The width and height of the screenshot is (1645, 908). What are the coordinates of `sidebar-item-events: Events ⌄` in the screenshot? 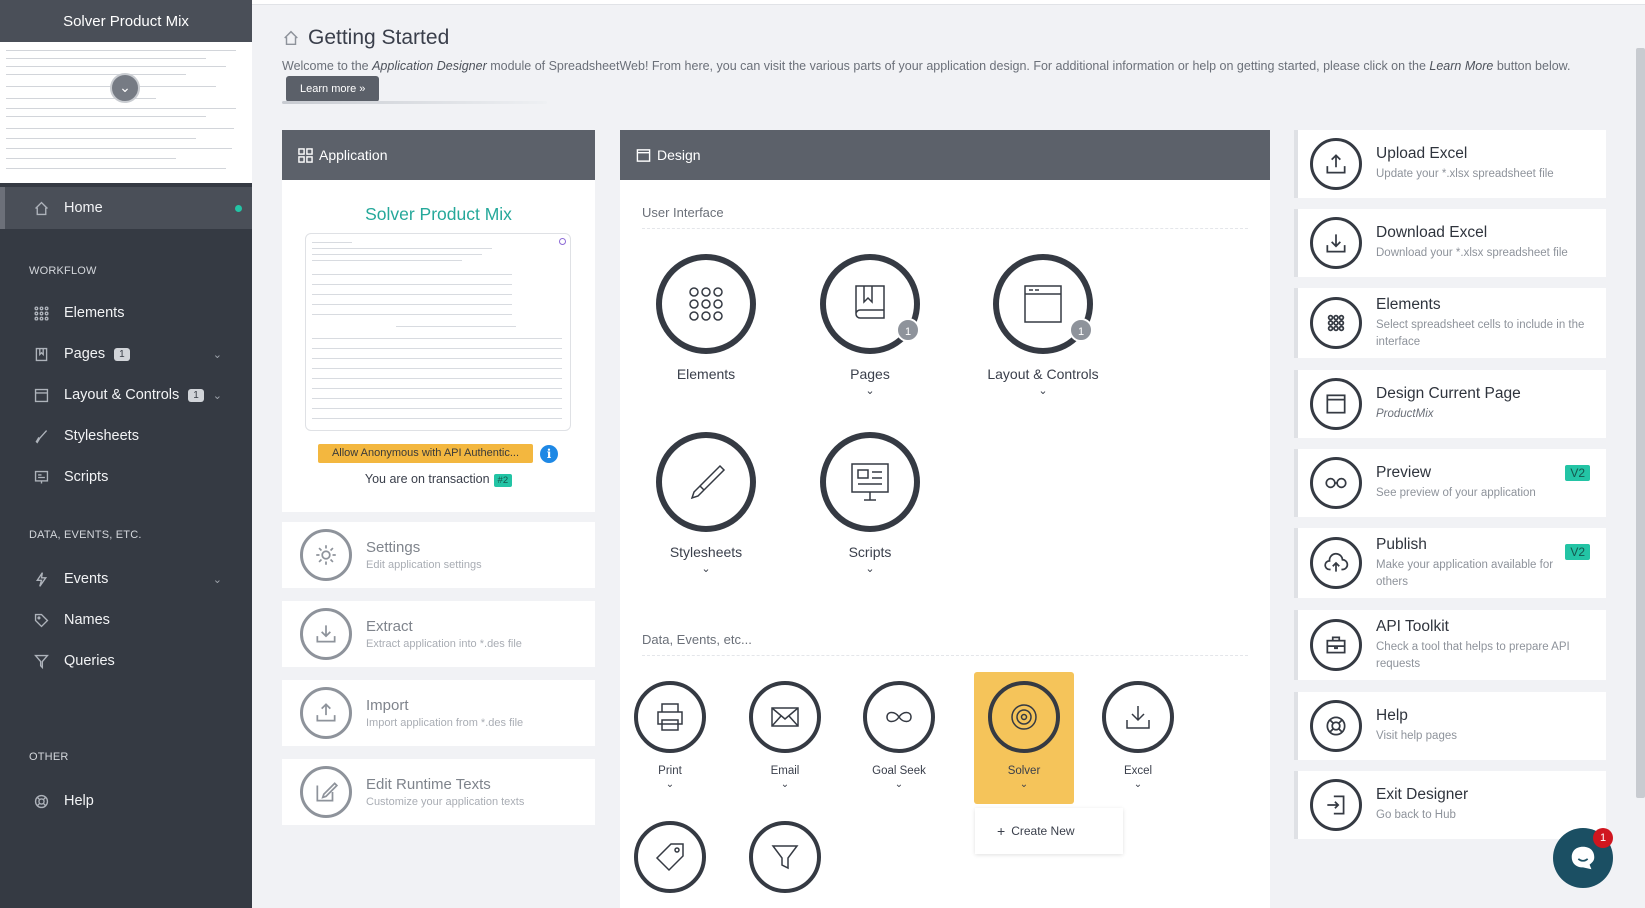 It's located at (126, 579).